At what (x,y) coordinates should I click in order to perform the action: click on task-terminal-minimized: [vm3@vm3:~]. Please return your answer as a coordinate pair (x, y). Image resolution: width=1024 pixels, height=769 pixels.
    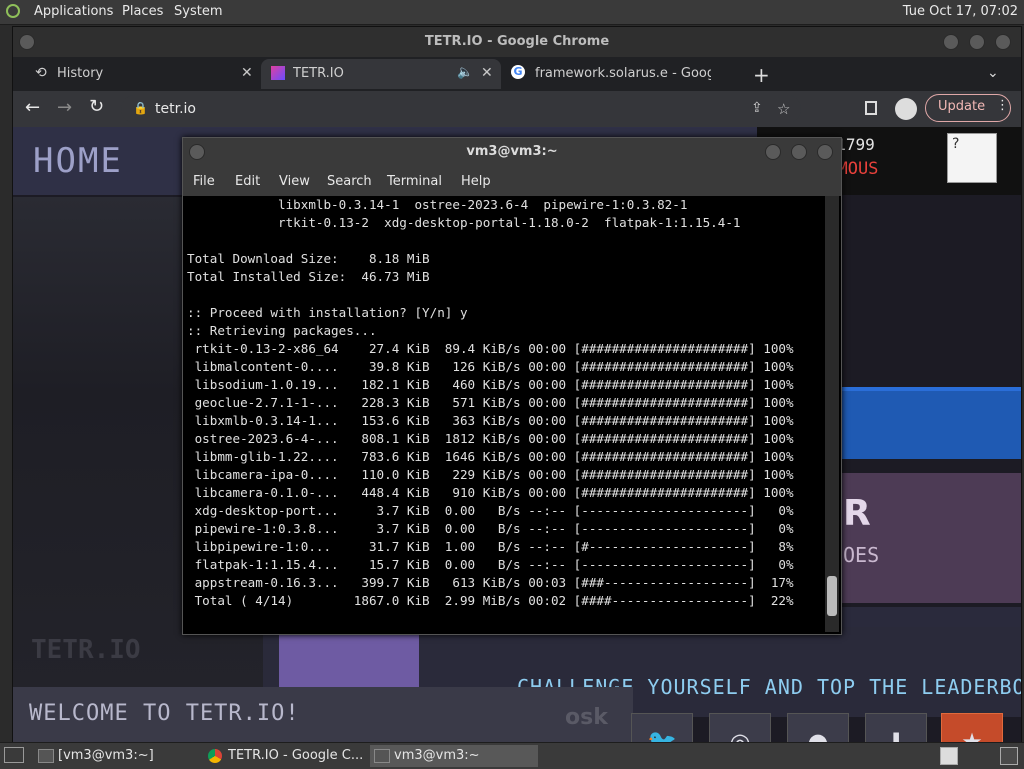
    Looking at the image, I should click on (118, 756).